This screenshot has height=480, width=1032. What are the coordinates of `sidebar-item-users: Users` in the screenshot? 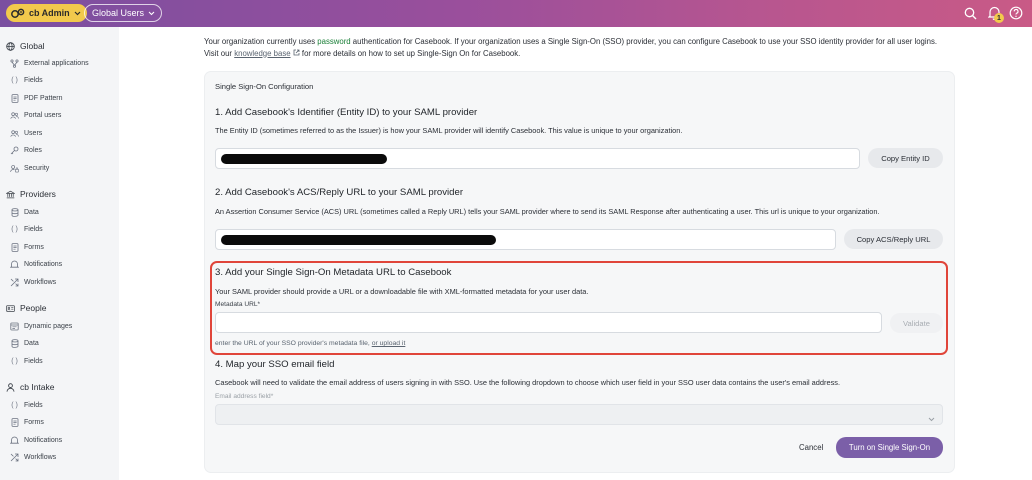 It's located at (26, 133).